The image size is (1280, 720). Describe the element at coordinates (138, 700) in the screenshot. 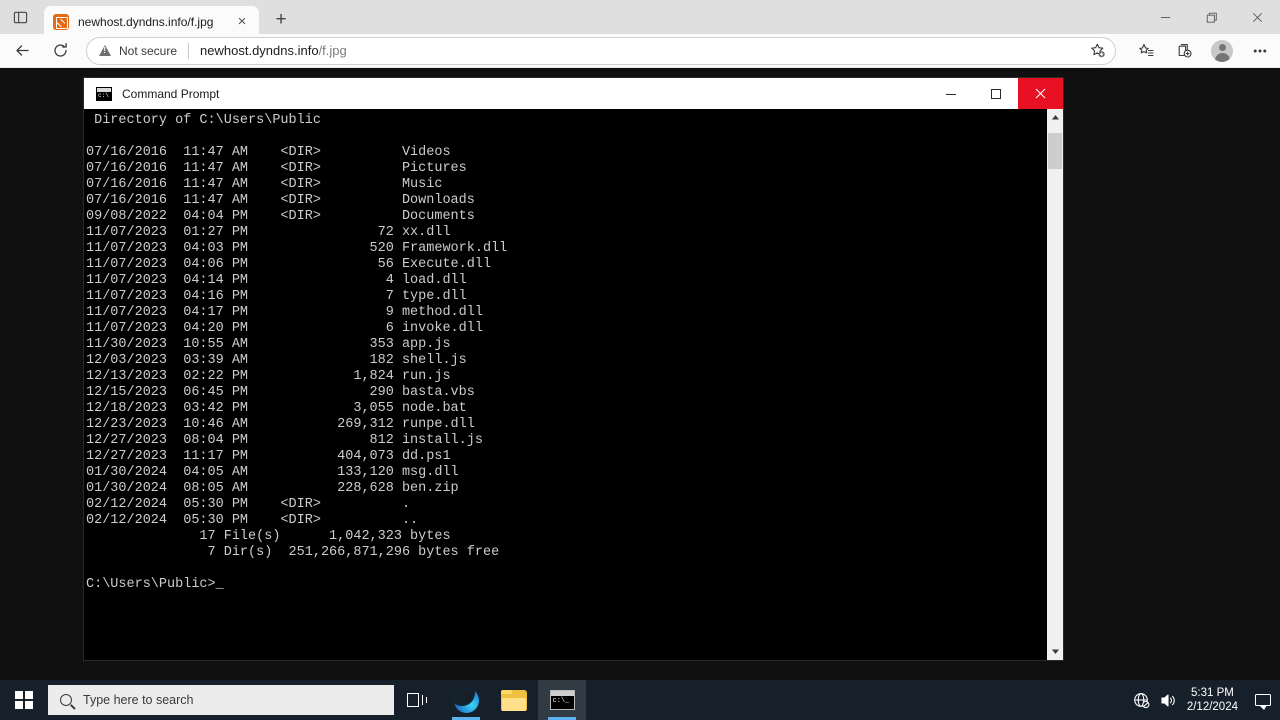

I see `search-placeholder: Type here to search` at that location.